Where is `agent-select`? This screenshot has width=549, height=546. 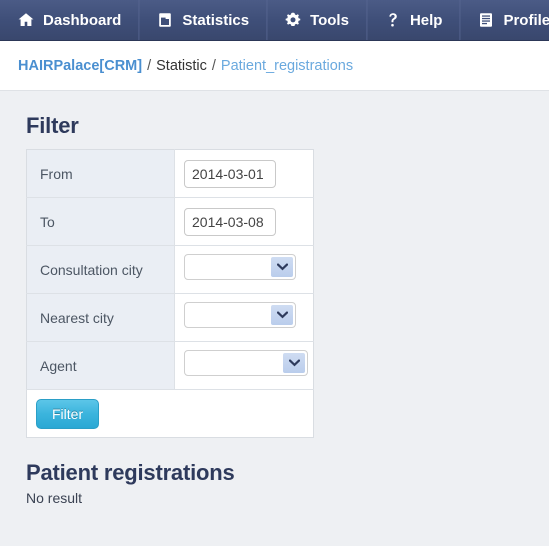
agent-select is located at coordinates (246, 363).